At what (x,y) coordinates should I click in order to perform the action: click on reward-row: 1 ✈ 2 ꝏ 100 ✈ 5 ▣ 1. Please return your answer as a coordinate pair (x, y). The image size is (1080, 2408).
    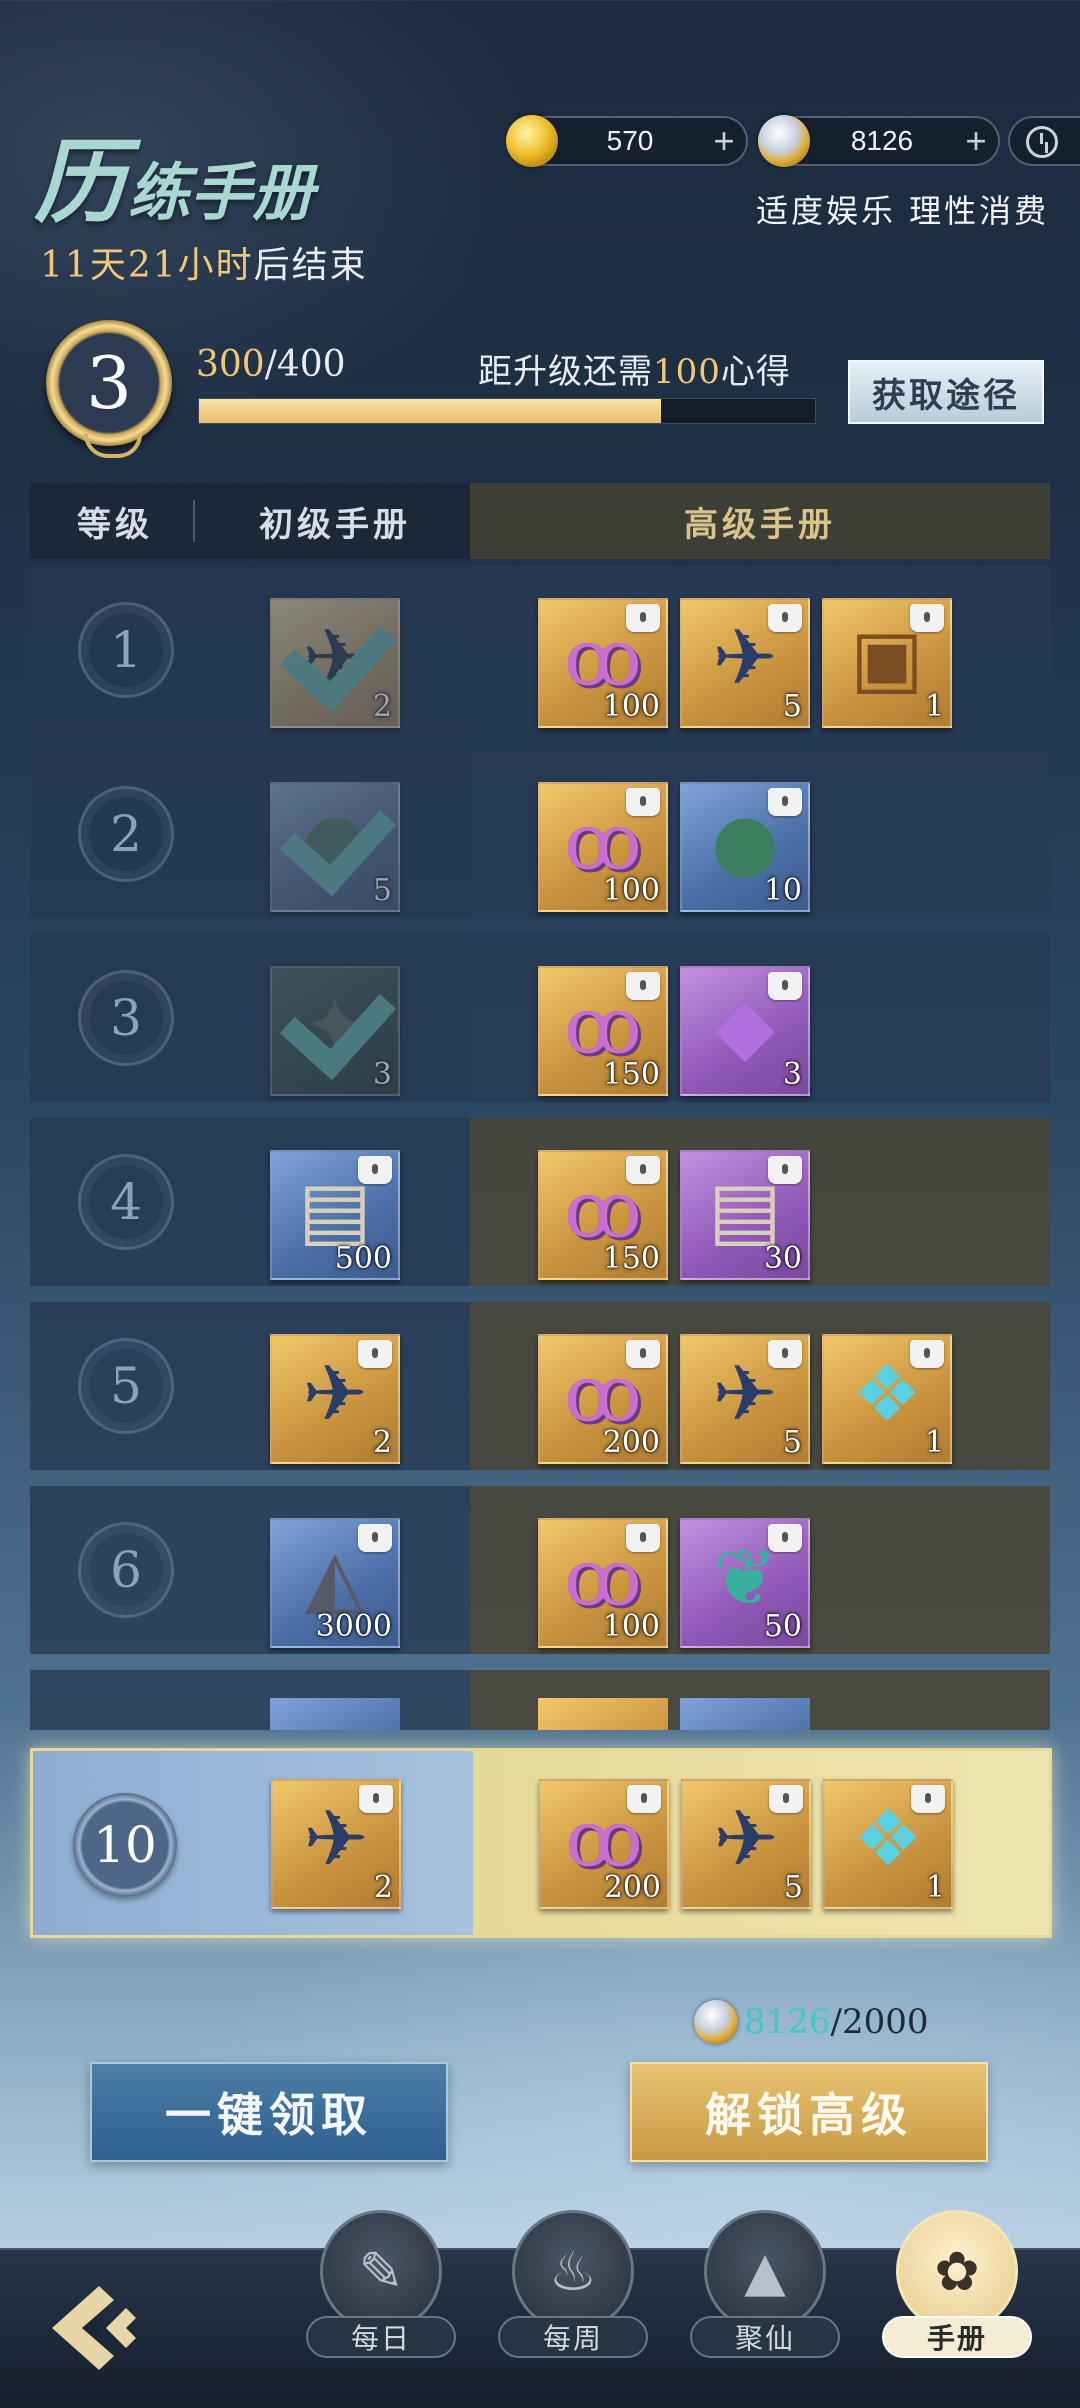
    Looking at the image, I should click on (540, 650).